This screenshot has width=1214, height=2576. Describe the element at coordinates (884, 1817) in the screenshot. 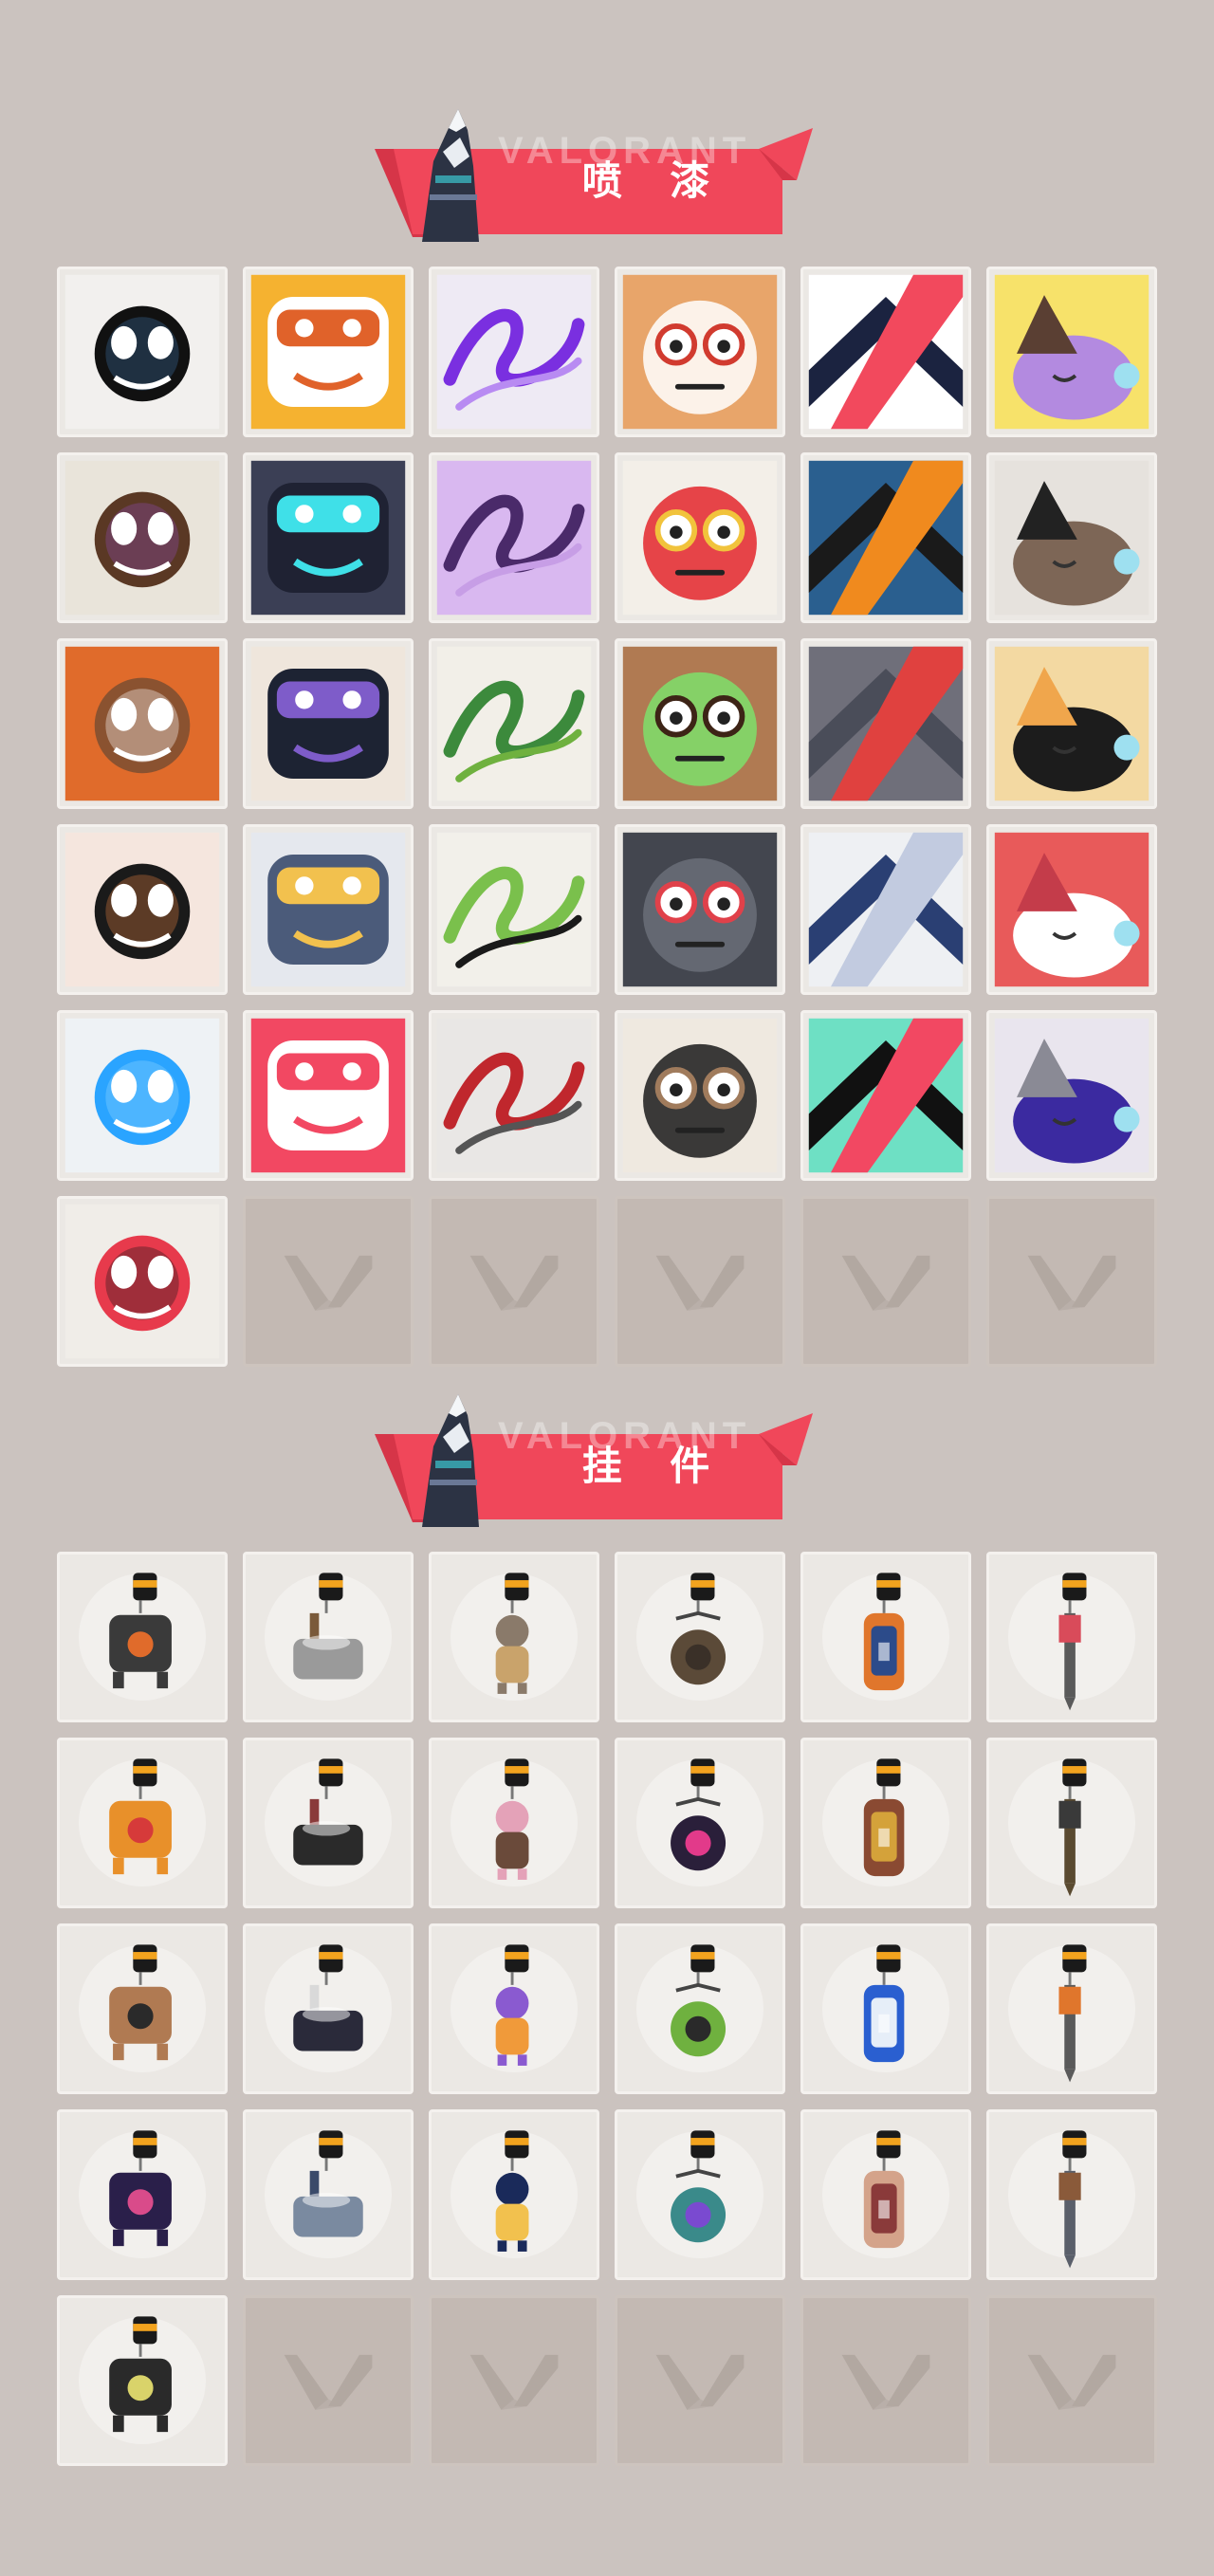

I see `teddy-bear-charm-icon` at that location.